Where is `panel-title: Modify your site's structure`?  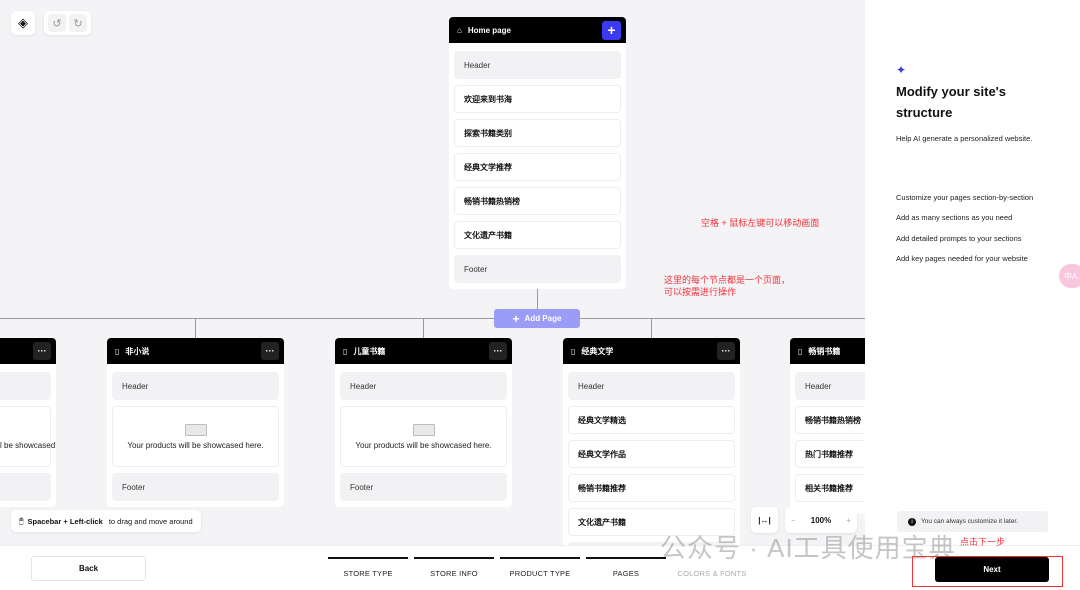
panel-title: Modify your site's structure is located at coordinates (951, 102).